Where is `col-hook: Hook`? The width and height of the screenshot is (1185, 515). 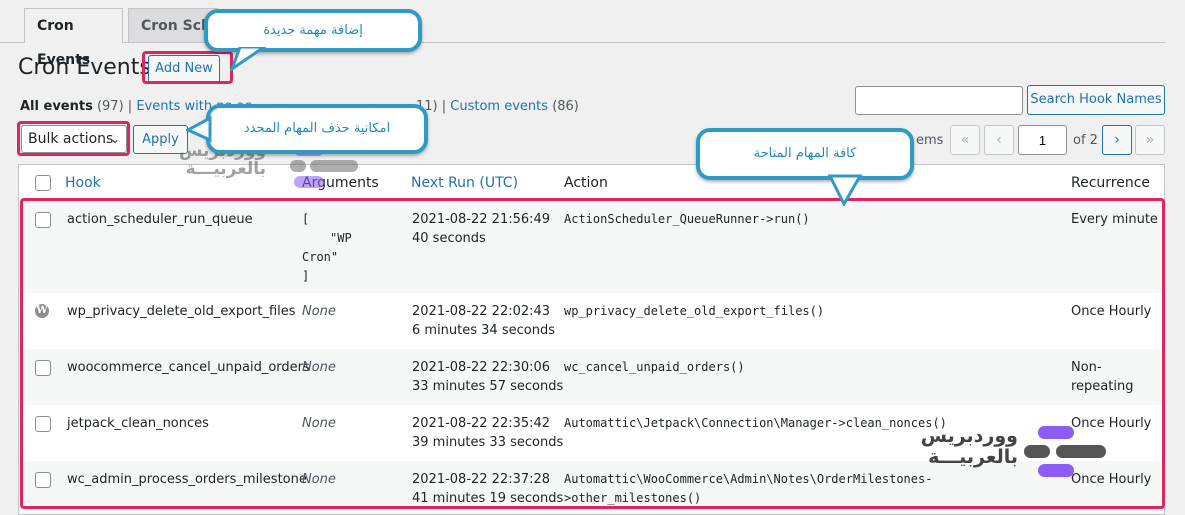 col-hook: Hook is located at coordinates (83, 183).